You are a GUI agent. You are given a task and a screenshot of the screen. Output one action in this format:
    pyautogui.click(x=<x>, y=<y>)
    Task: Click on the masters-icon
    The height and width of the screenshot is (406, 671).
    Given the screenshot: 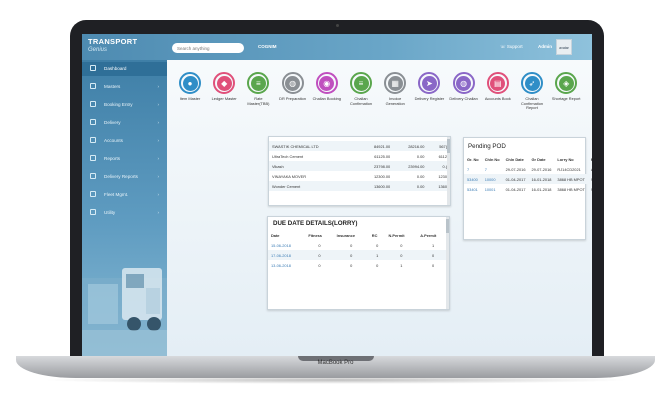 What is the action you would take?
    pyautogui.click(x=93, y=86)
    